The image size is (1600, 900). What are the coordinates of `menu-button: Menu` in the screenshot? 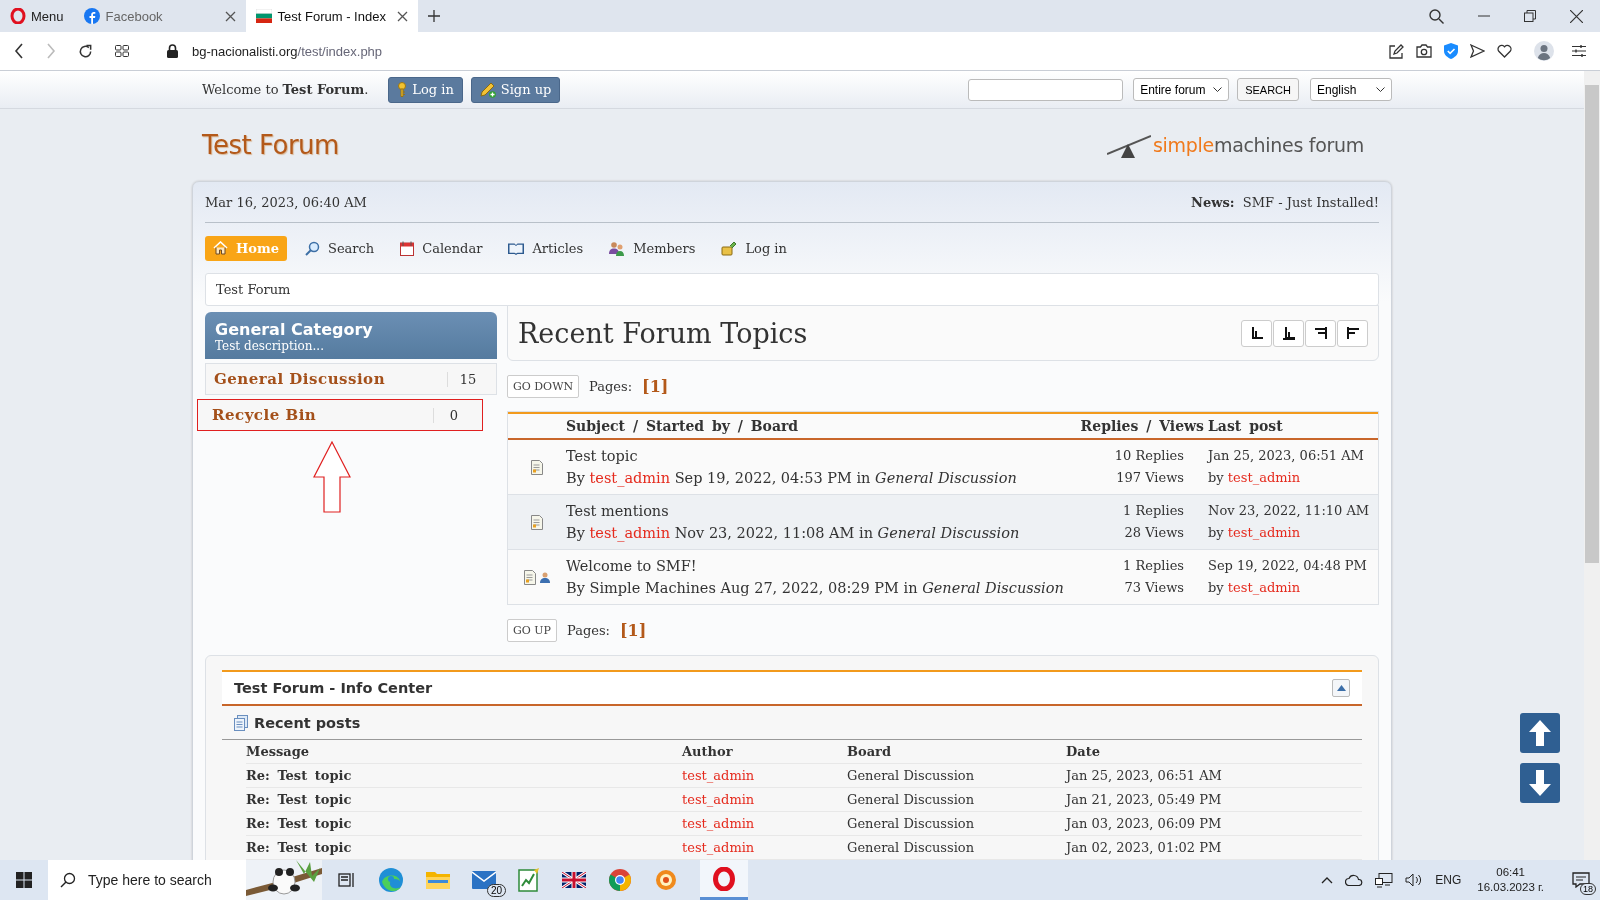 It's located at (37, 16).